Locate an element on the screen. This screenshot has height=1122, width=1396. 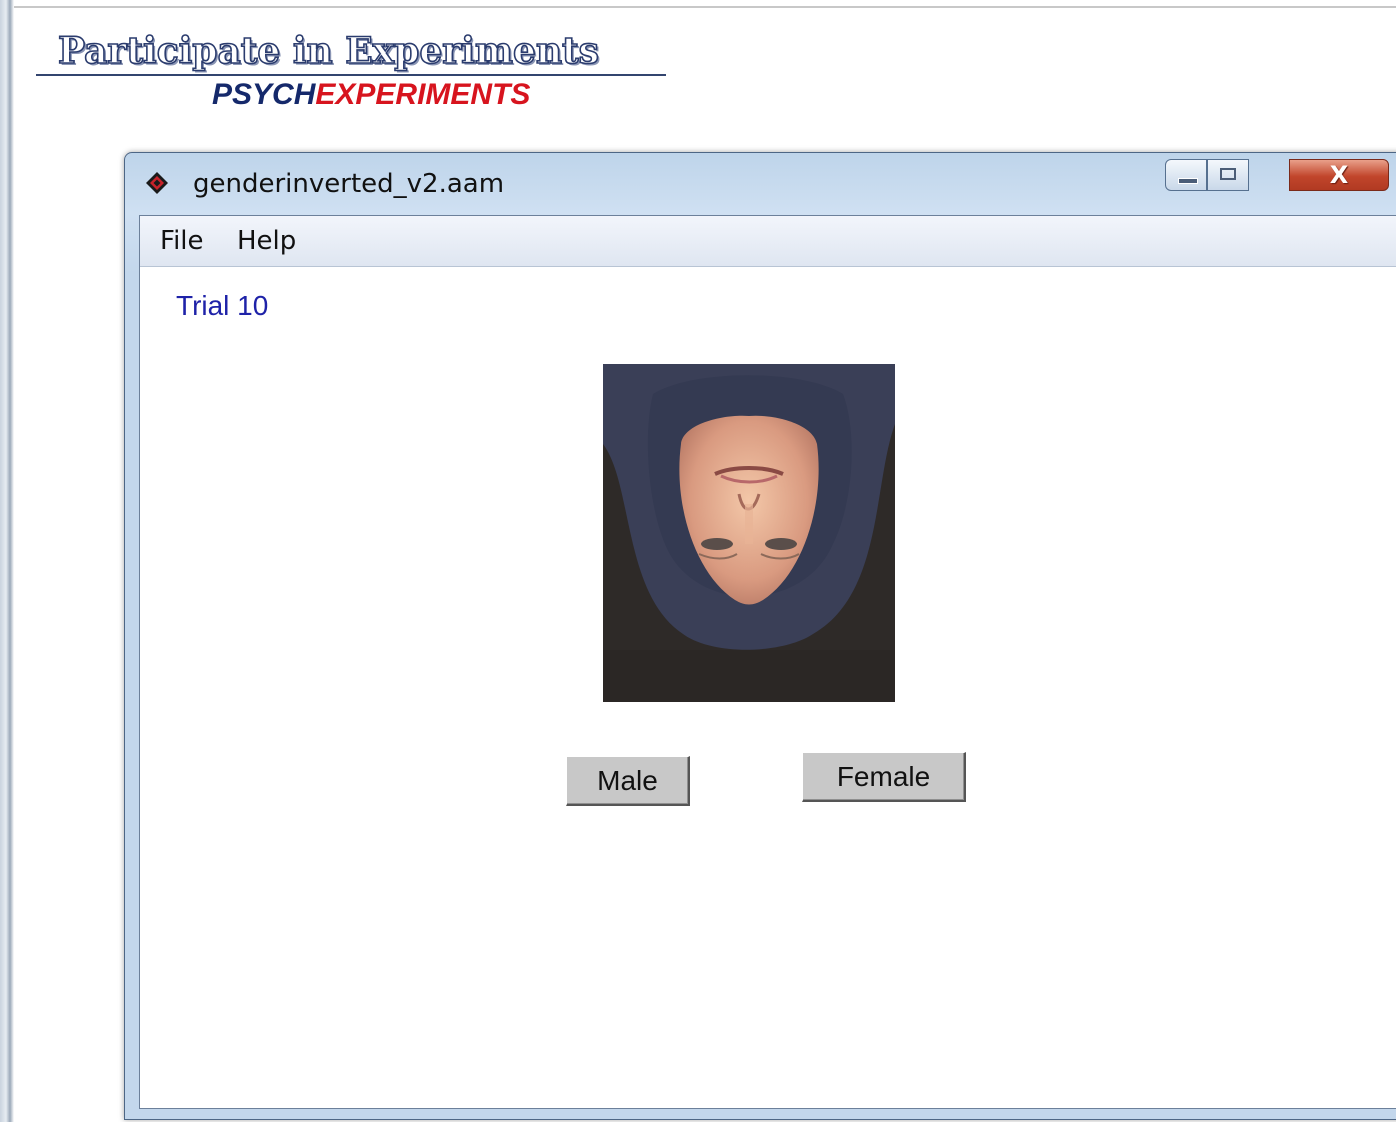
close-icon: X is located at coordinates (1339, 175).